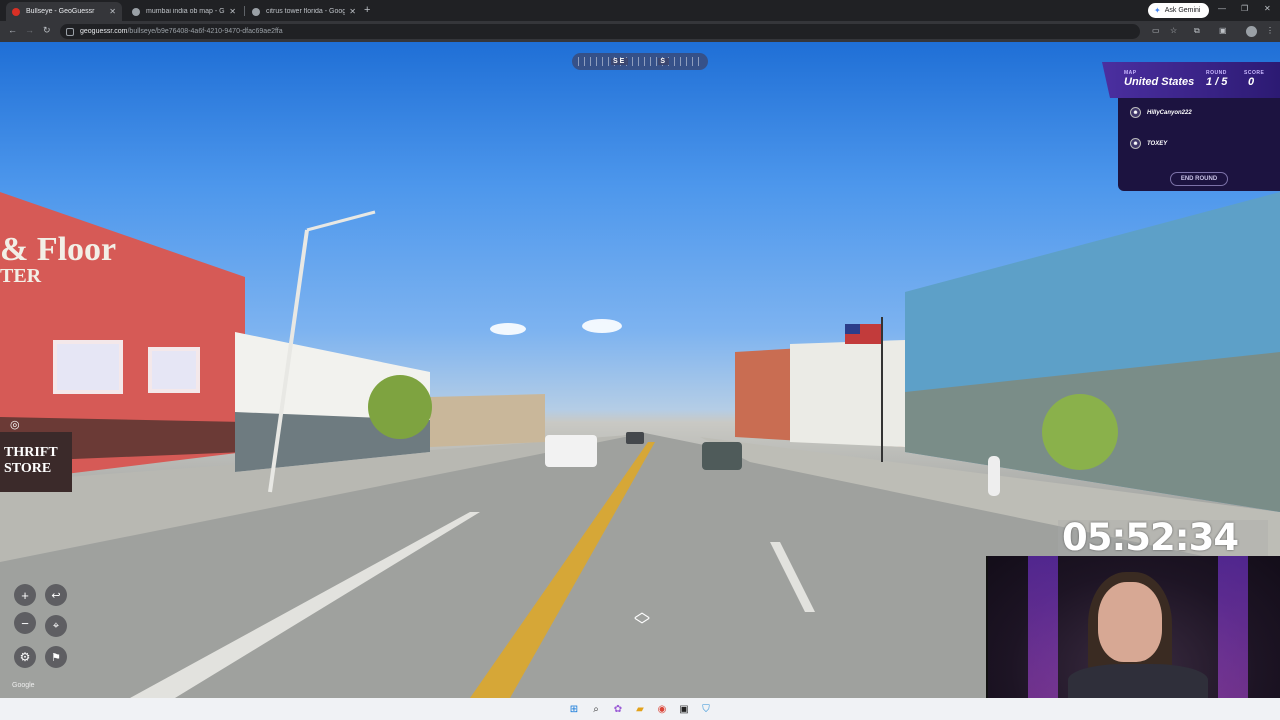 This screenshot has height=720, width=1280. Describe the element at coordinates (619, 61) in the screenshot. I see `compass-heading-se: SE` at that location.